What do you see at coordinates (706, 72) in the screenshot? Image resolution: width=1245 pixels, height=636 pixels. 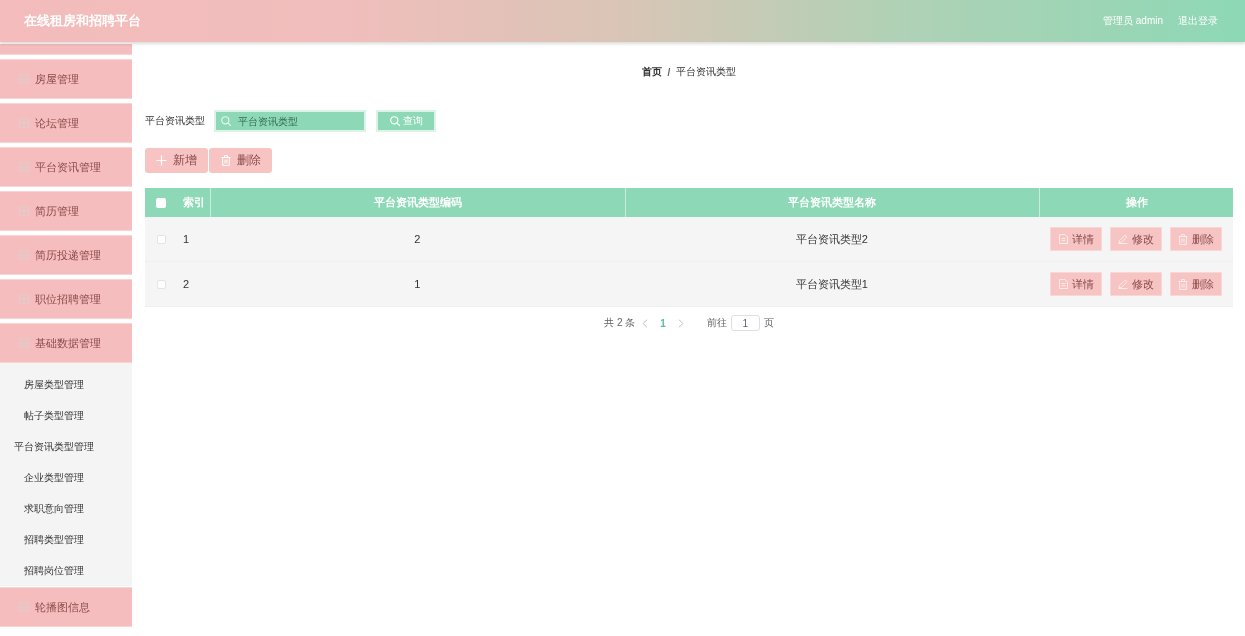 I see `breadcrumb-current: 平台资讯类型` at bounding box center [706, 72].